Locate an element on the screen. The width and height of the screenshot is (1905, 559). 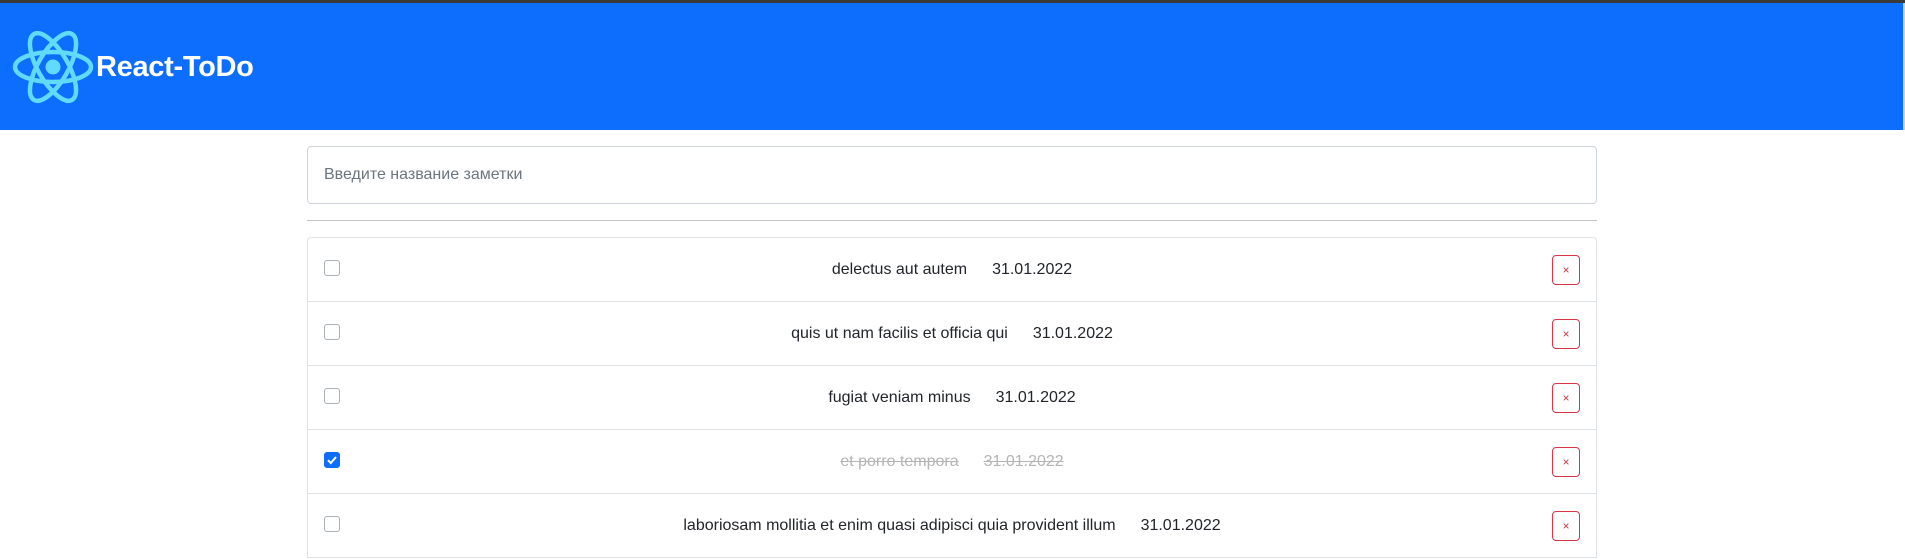
brand: React-ToDo is located at coordinates (133, 67).